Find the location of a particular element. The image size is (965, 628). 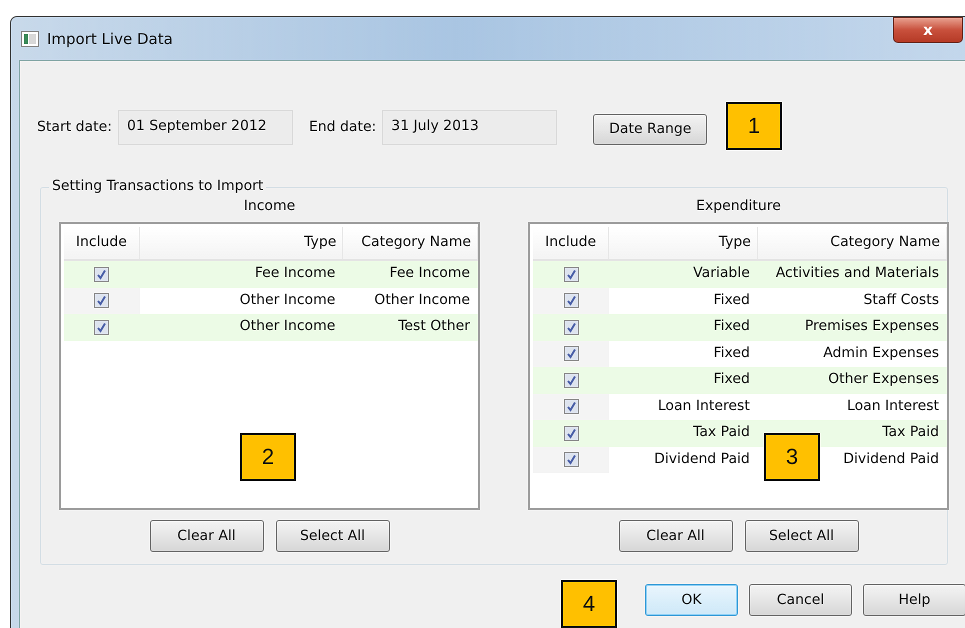

callout-badge: 3 is located at coordinates (792, 457).